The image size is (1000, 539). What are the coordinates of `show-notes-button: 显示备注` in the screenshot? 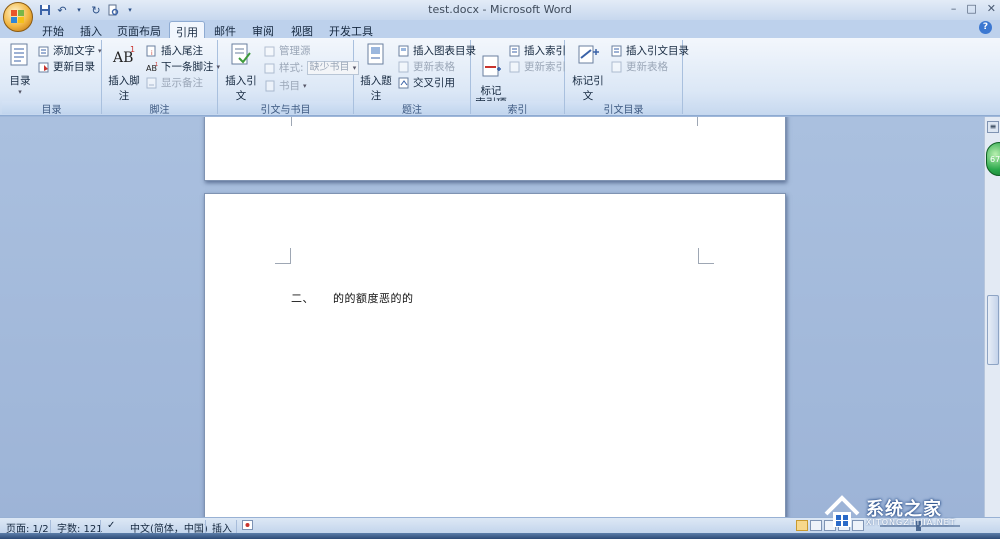 It's located at (174, 82).